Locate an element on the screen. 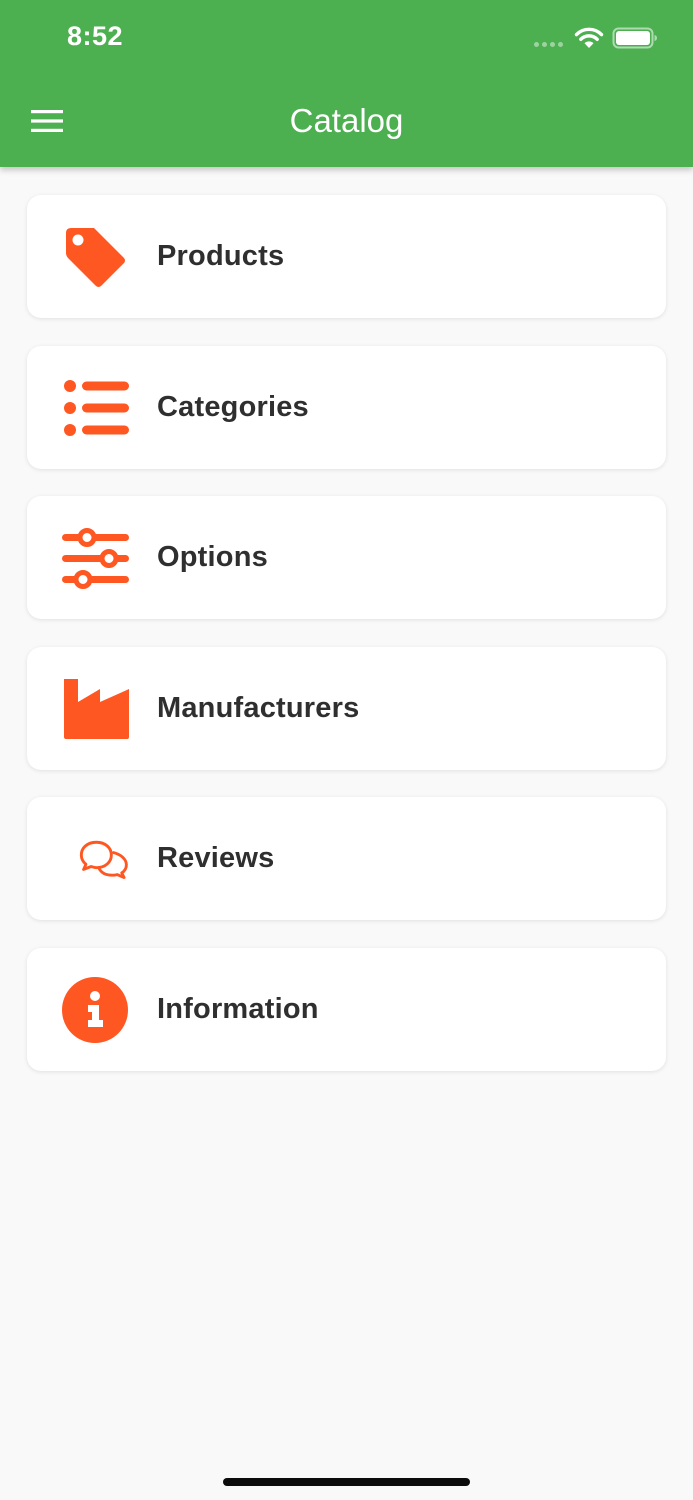 The image size is (693, 1500). home-indicator is located at coordinates (346, 1482).